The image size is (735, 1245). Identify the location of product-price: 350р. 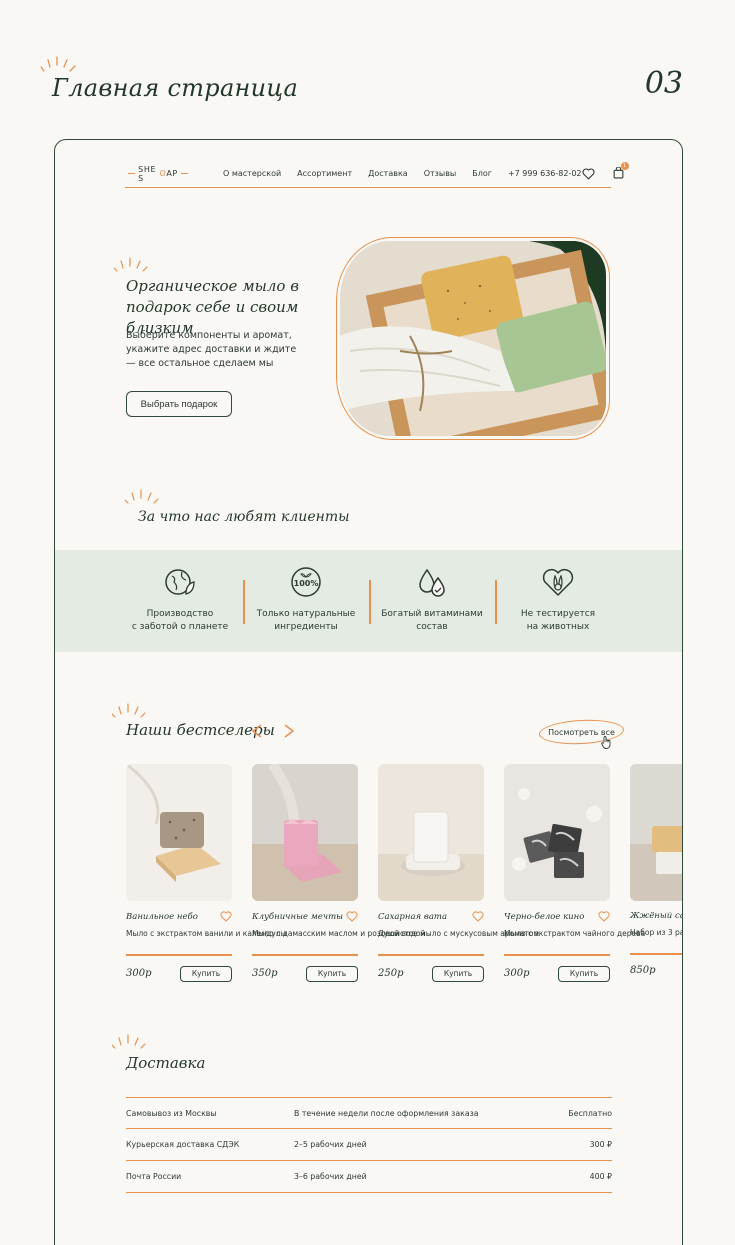
(265, 973).